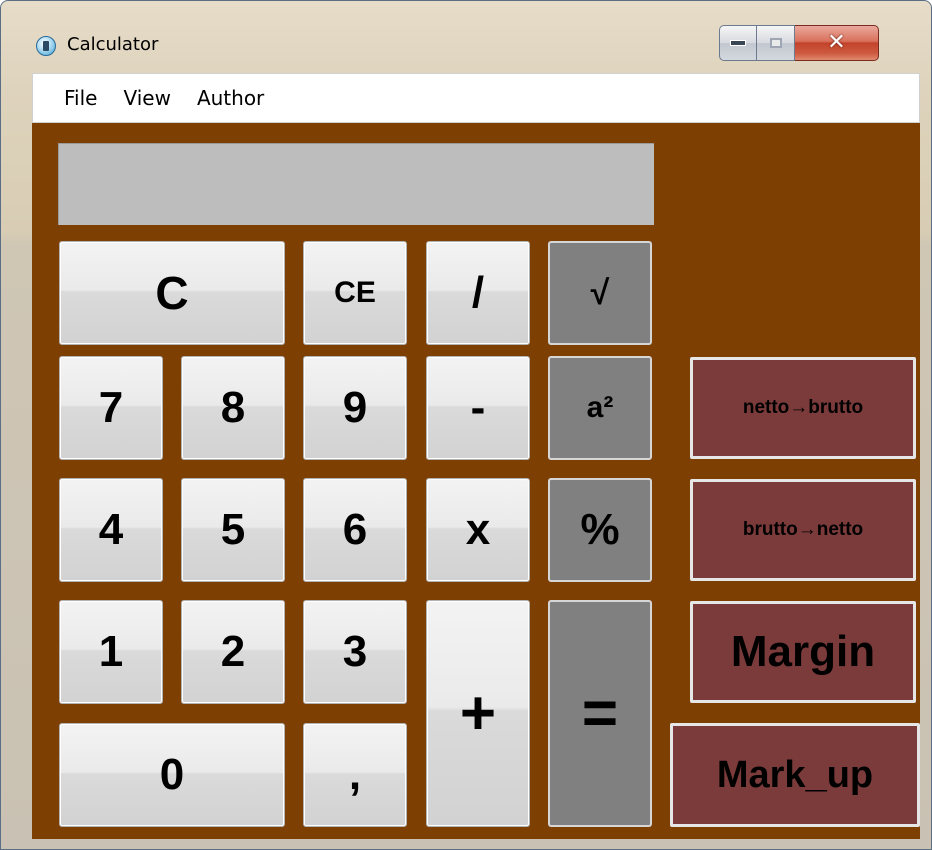 The width and height of the screenshot is (932, 850). I want to click on menu-view: View, so click(146, 98).